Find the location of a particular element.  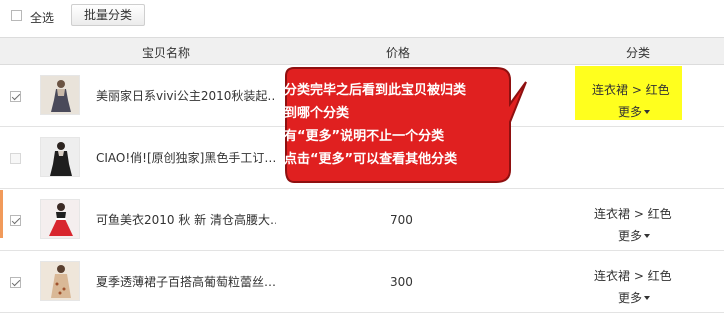

product-price: 300 is located at coordinates (401, 282).